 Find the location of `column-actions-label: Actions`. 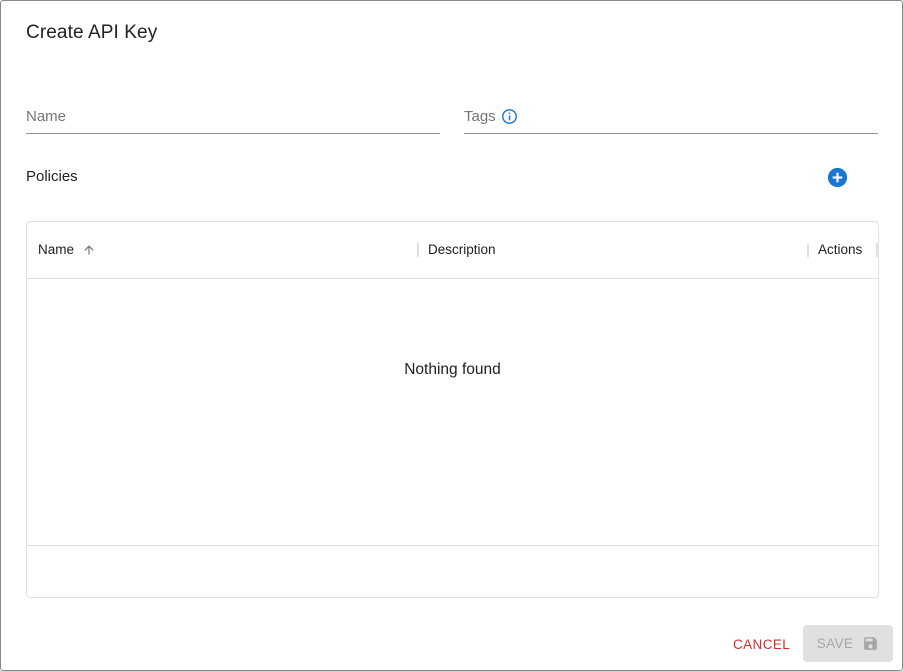

column-actions-label: Actions is located at coordinates (840, 249).